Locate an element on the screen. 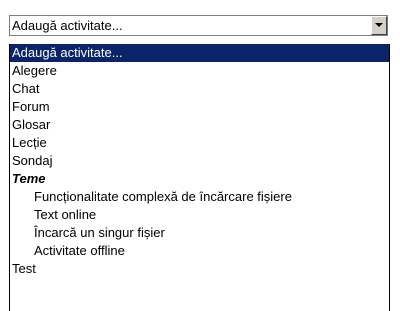 The image size is (400, 311). option-lectie: Lecție is located at coordinates (199, 143).